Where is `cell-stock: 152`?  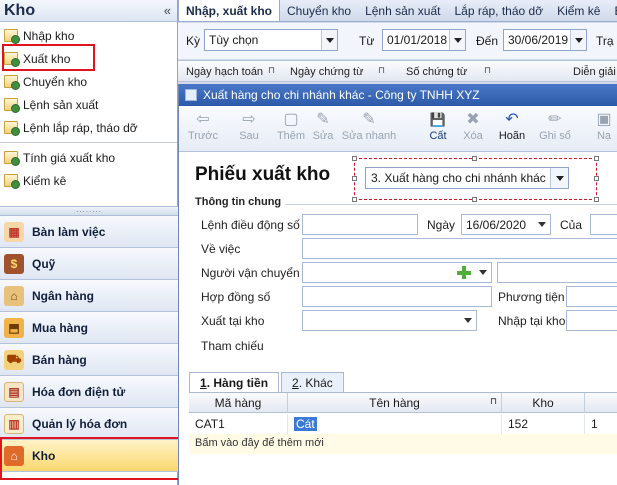
cell-stock: 152 is located at coordinates (543, 424).